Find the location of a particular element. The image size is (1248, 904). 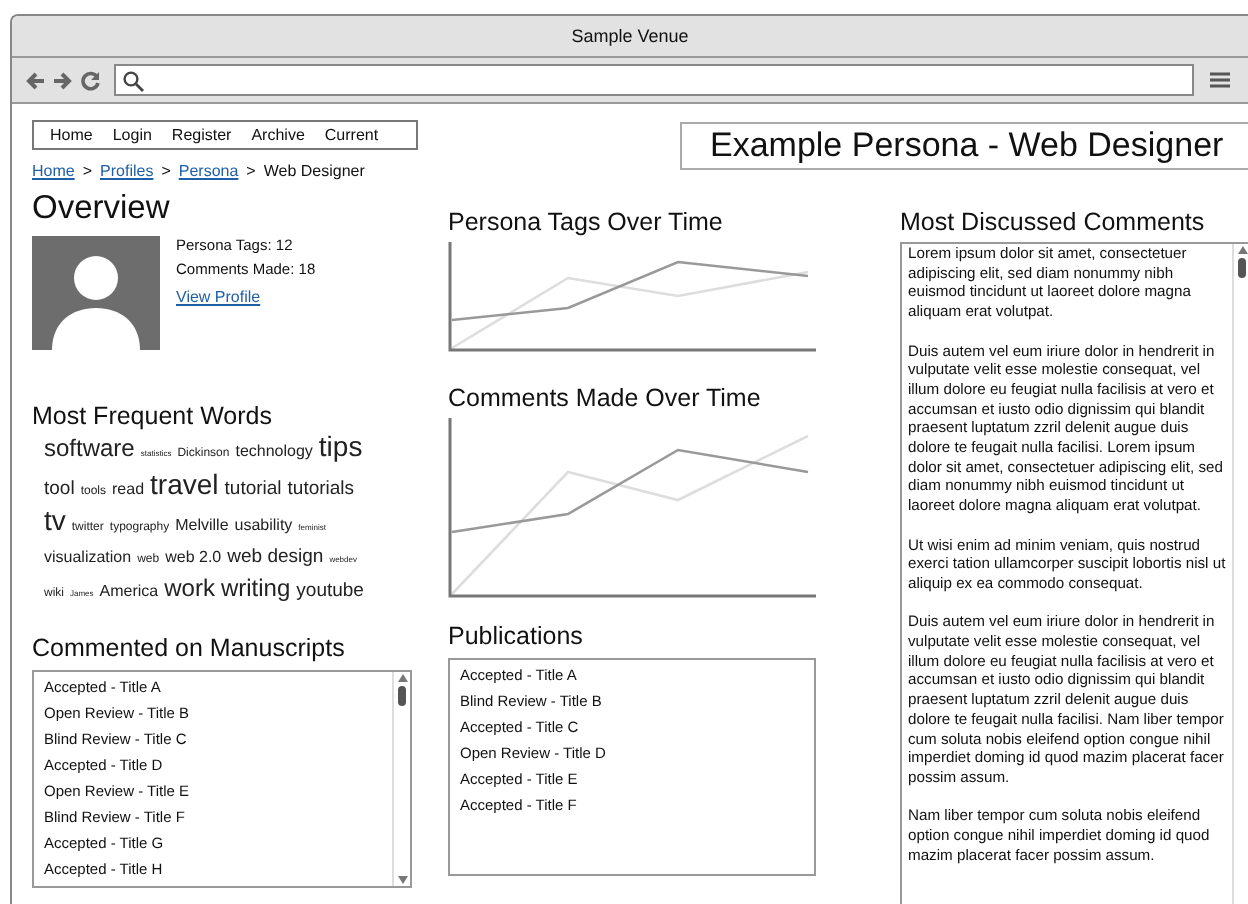

tag-word: visualization is located at coordinates (88, 558).